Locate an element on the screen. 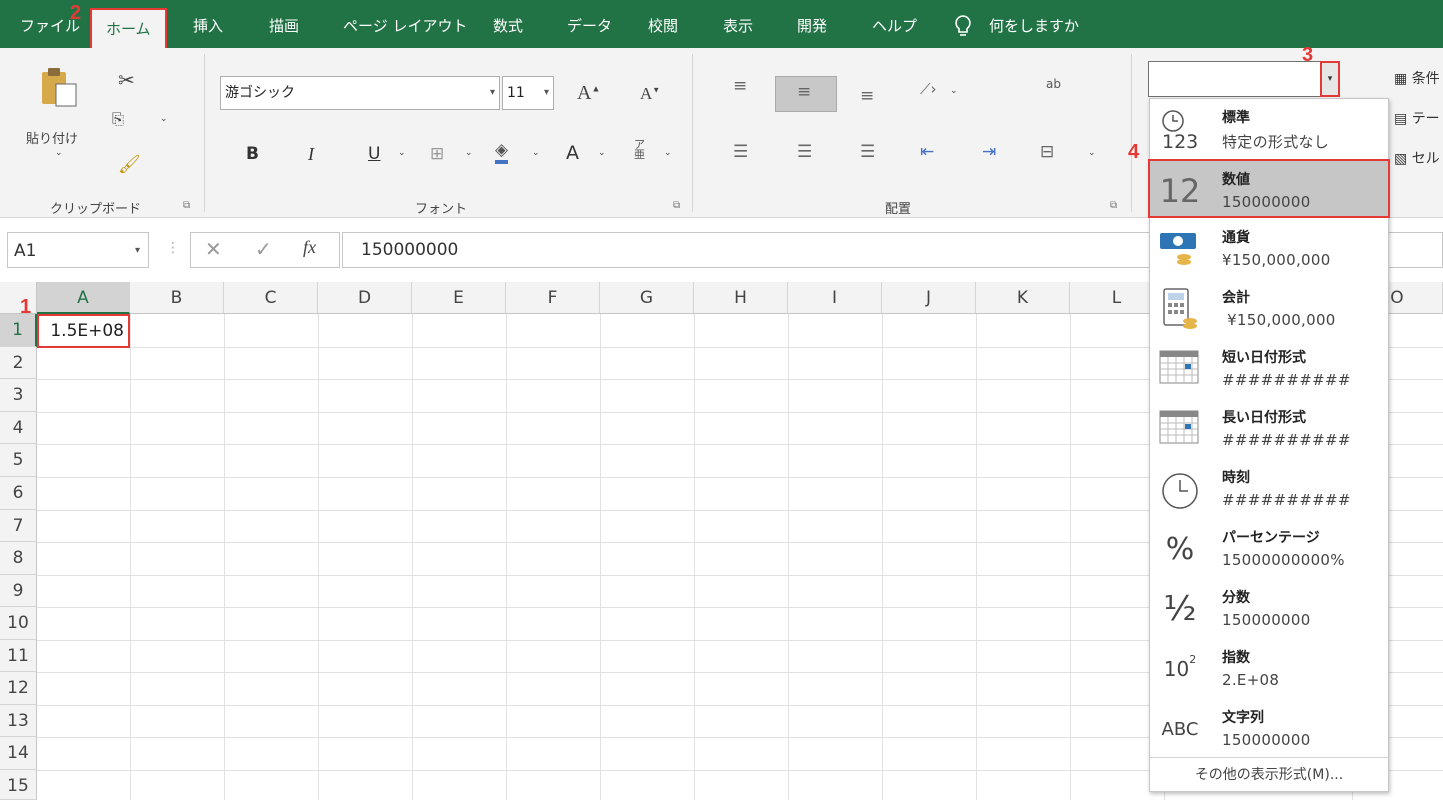 This screenshot has height=802, width=1443. tab-formulas: 数式 is located at coordinates (508, 24).